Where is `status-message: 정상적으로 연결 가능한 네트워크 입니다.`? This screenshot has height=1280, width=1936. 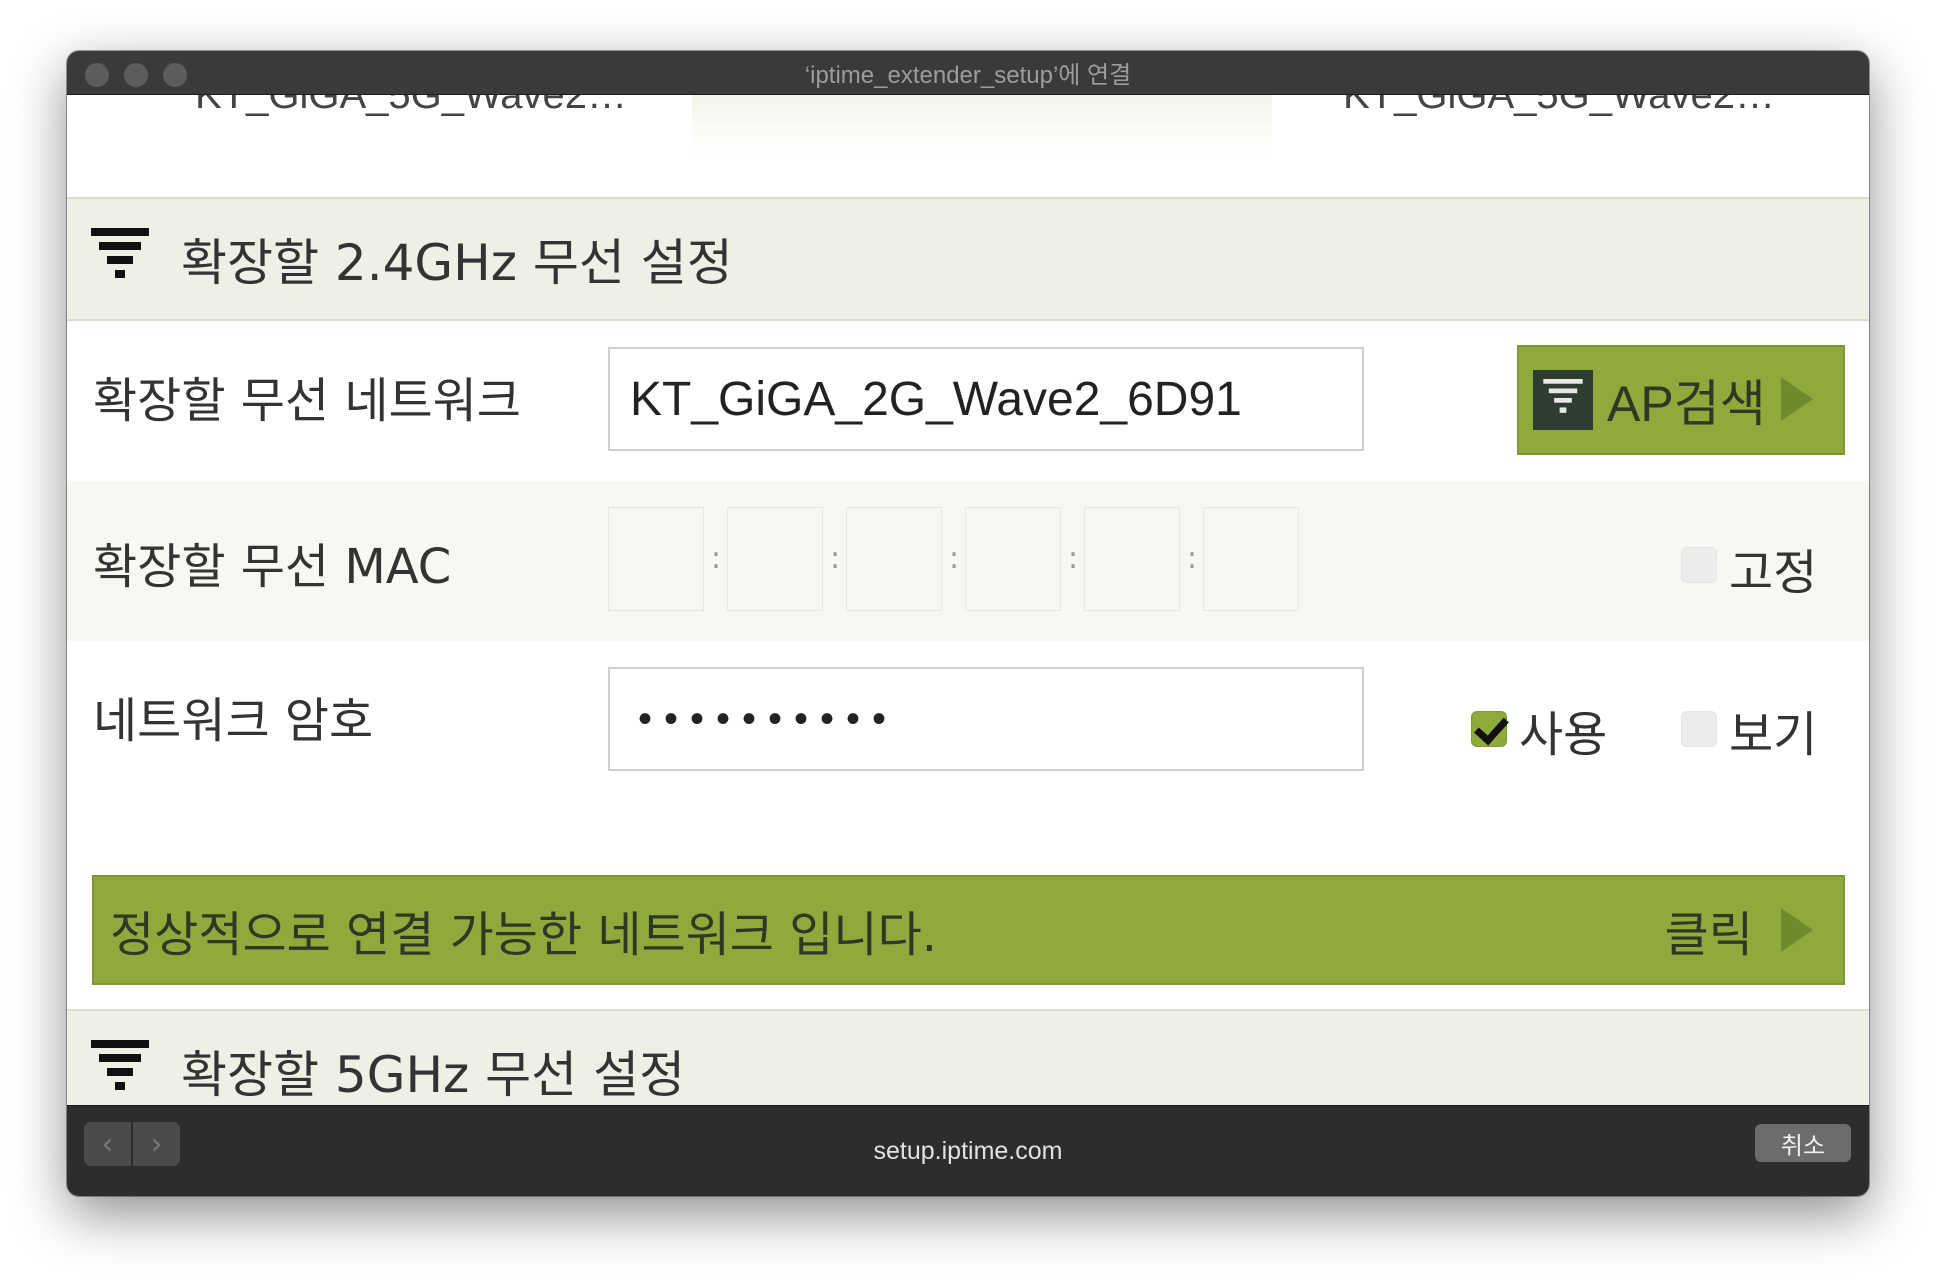
status-message: 정상적으로 연결 가능한 네트워크 입니다. is located at coordinates (524, 935).